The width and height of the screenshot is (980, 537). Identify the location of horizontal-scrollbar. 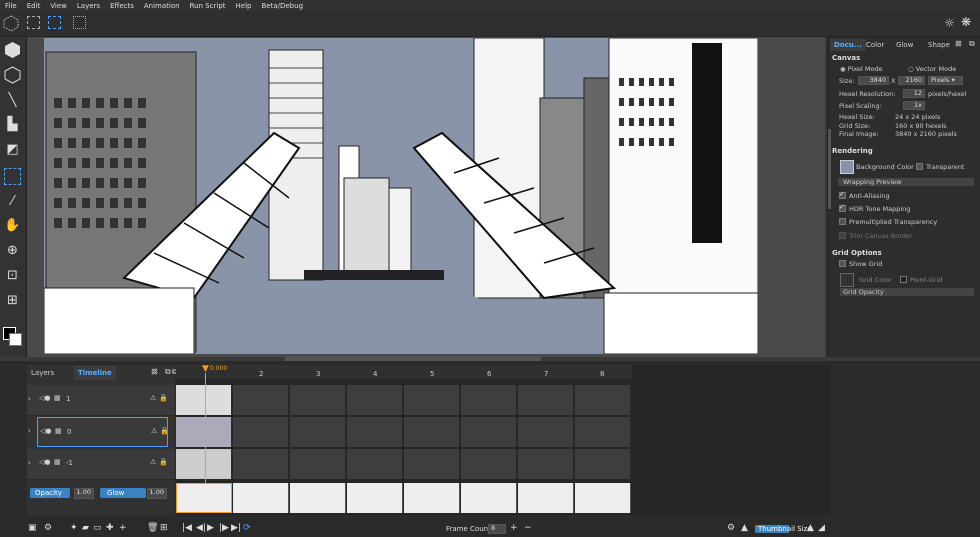
(413, 359).